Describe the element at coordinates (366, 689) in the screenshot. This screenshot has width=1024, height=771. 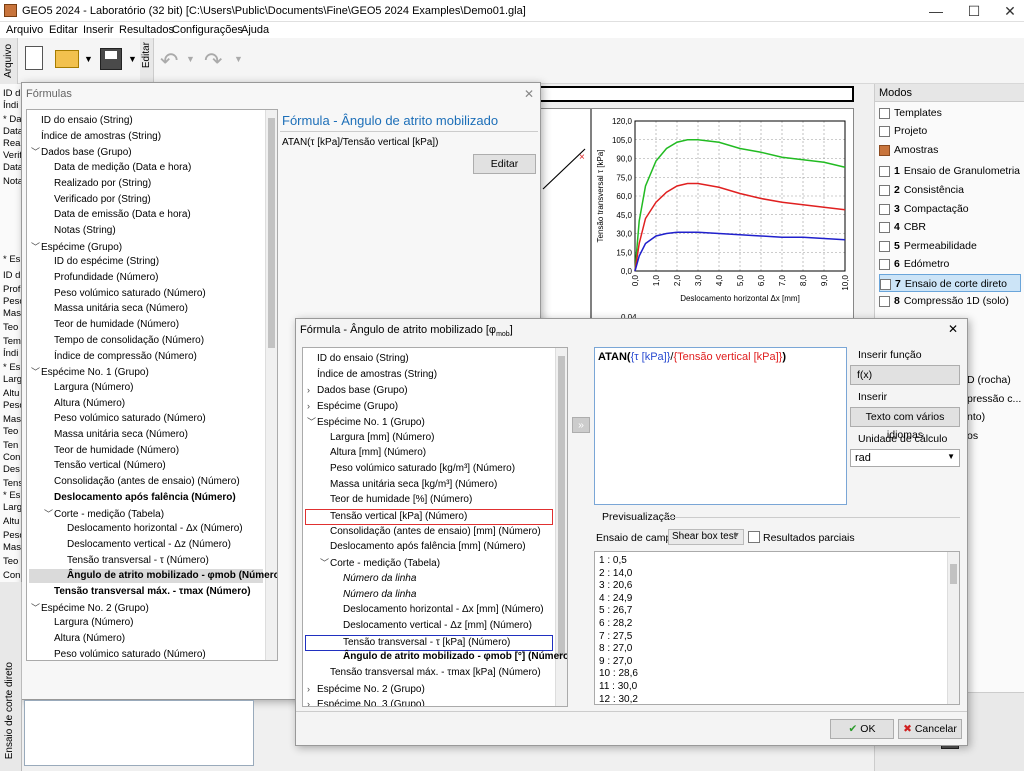
I see `tree-item: › Espécime No. 2 (Grupo)` at that location.